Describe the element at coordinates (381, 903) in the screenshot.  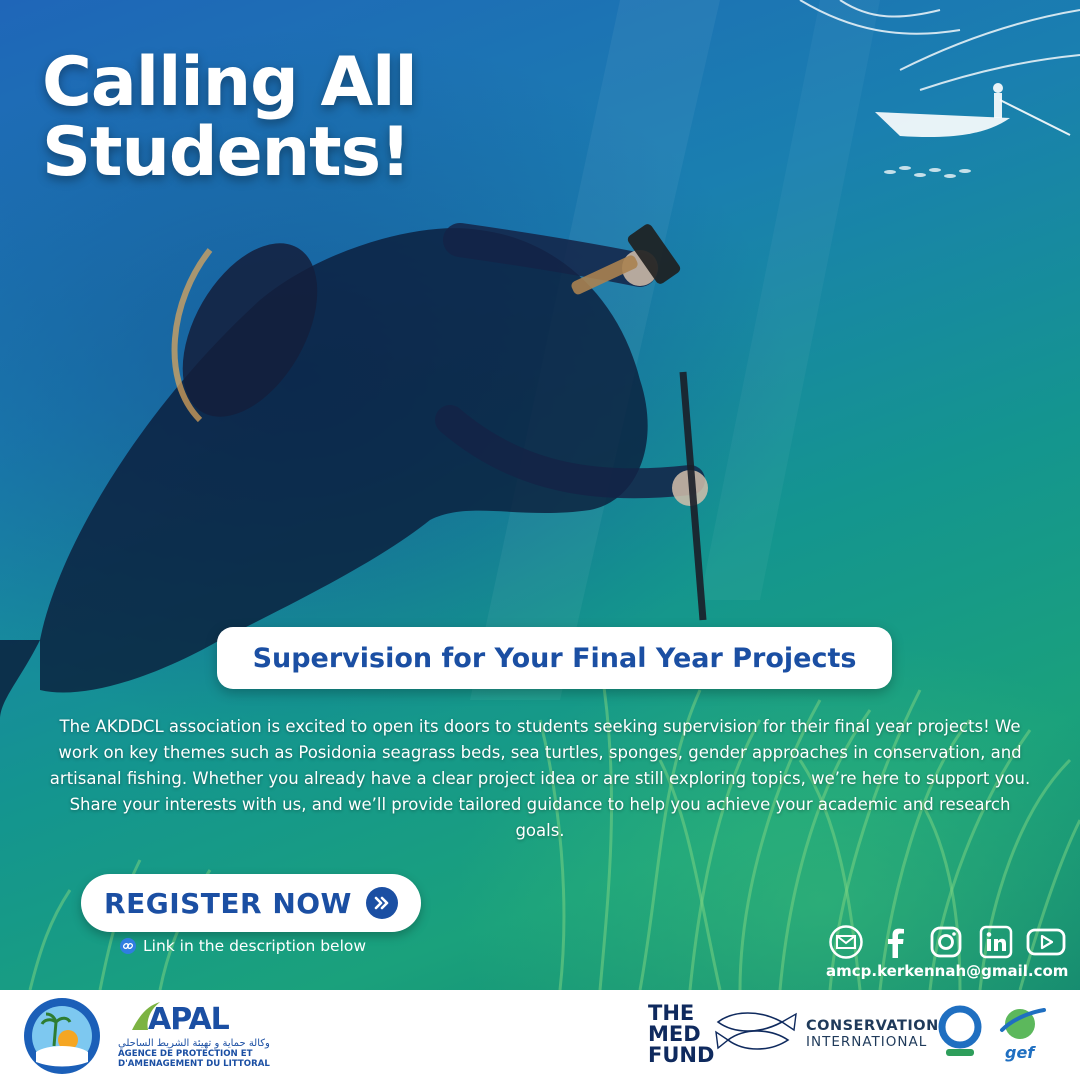
I see `double-chevron-right-icon` at that location.